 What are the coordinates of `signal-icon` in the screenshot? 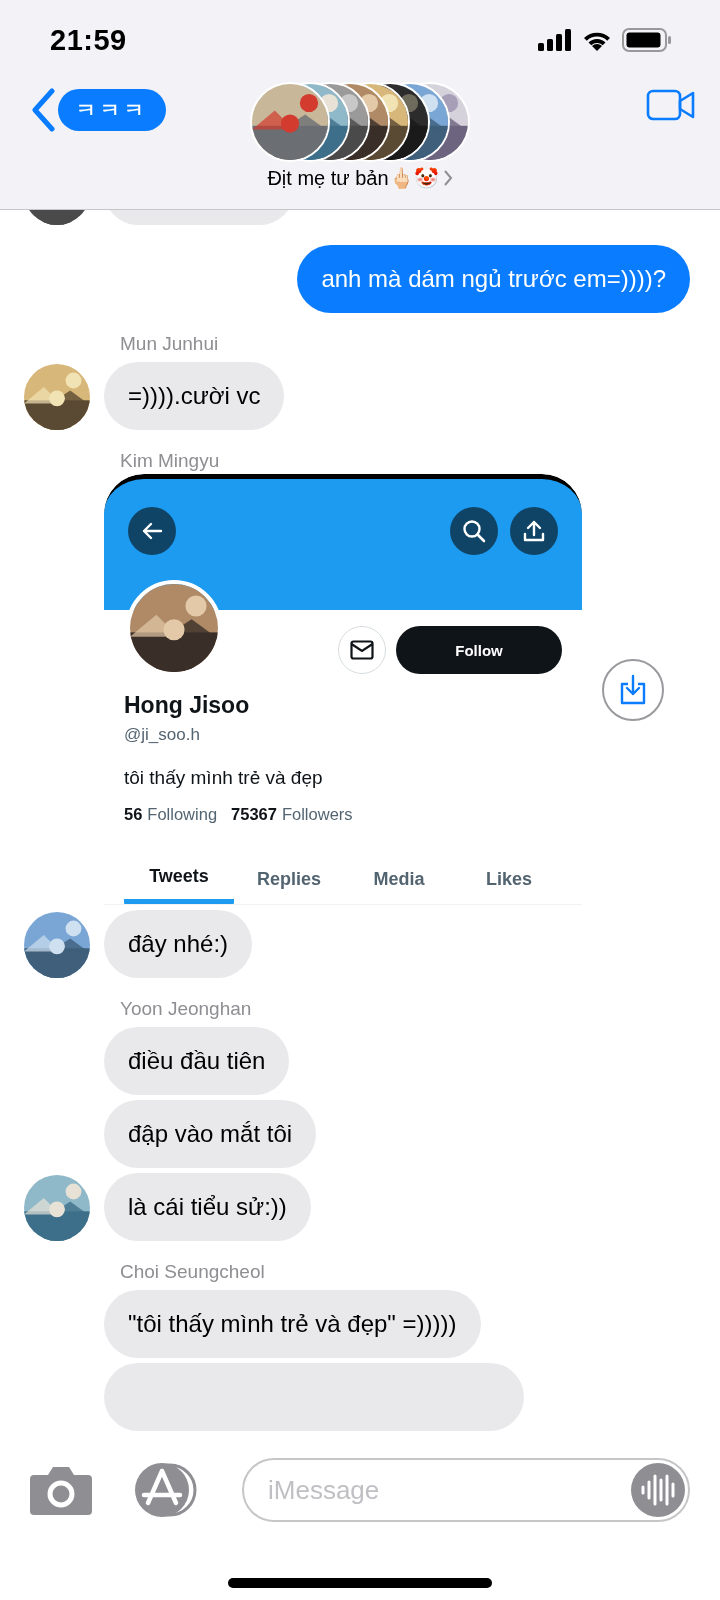 It's located at (555, 40).